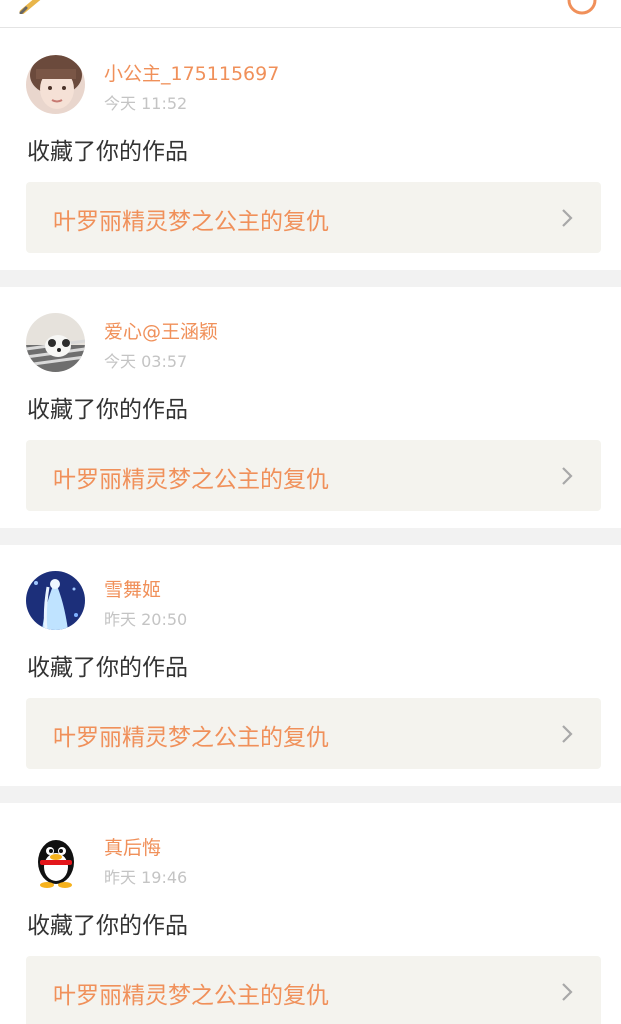 This screenshot has width=621, height=1024. I want to click on puppy-photo-avatar, so click(55, 342).